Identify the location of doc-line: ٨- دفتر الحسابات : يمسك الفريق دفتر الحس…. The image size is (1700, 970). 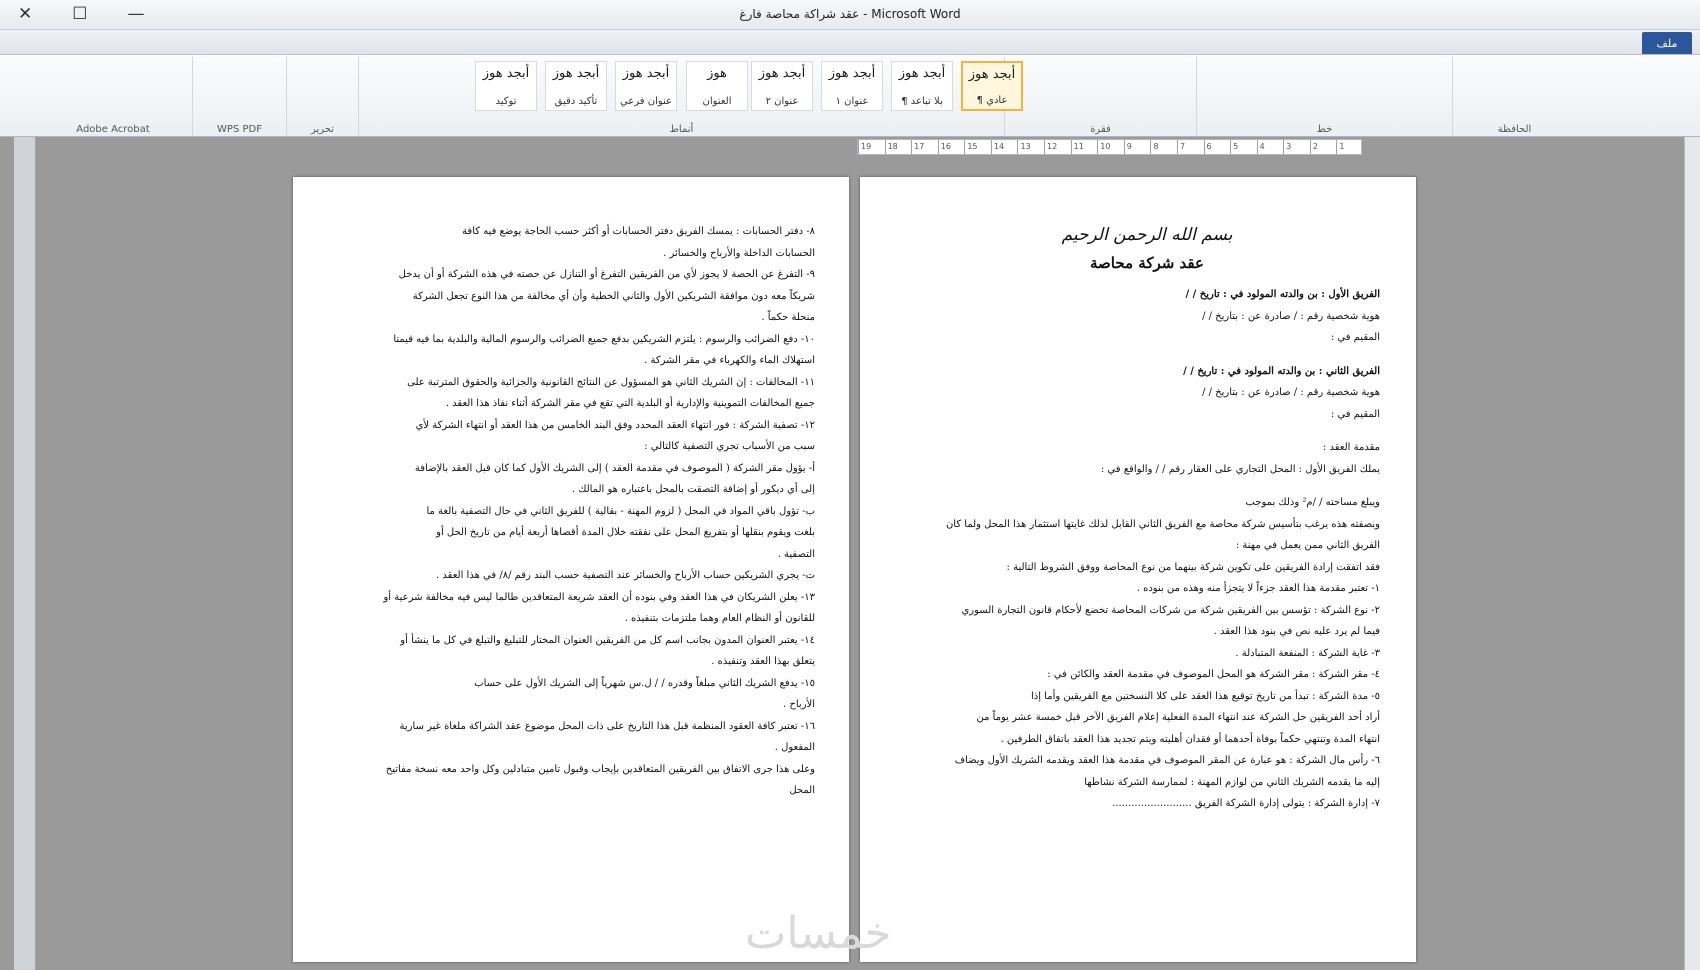
(638, 231).